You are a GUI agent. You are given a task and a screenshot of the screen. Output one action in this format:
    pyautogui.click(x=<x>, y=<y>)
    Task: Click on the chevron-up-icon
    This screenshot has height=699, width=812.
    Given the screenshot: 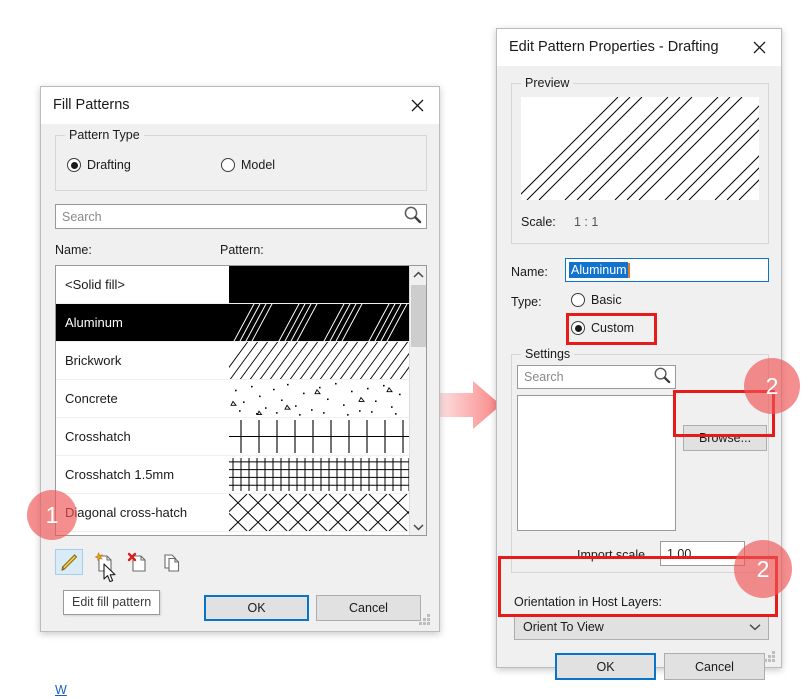 What is the action you would take?
    pyautogui.click(x=418, y=274)
    